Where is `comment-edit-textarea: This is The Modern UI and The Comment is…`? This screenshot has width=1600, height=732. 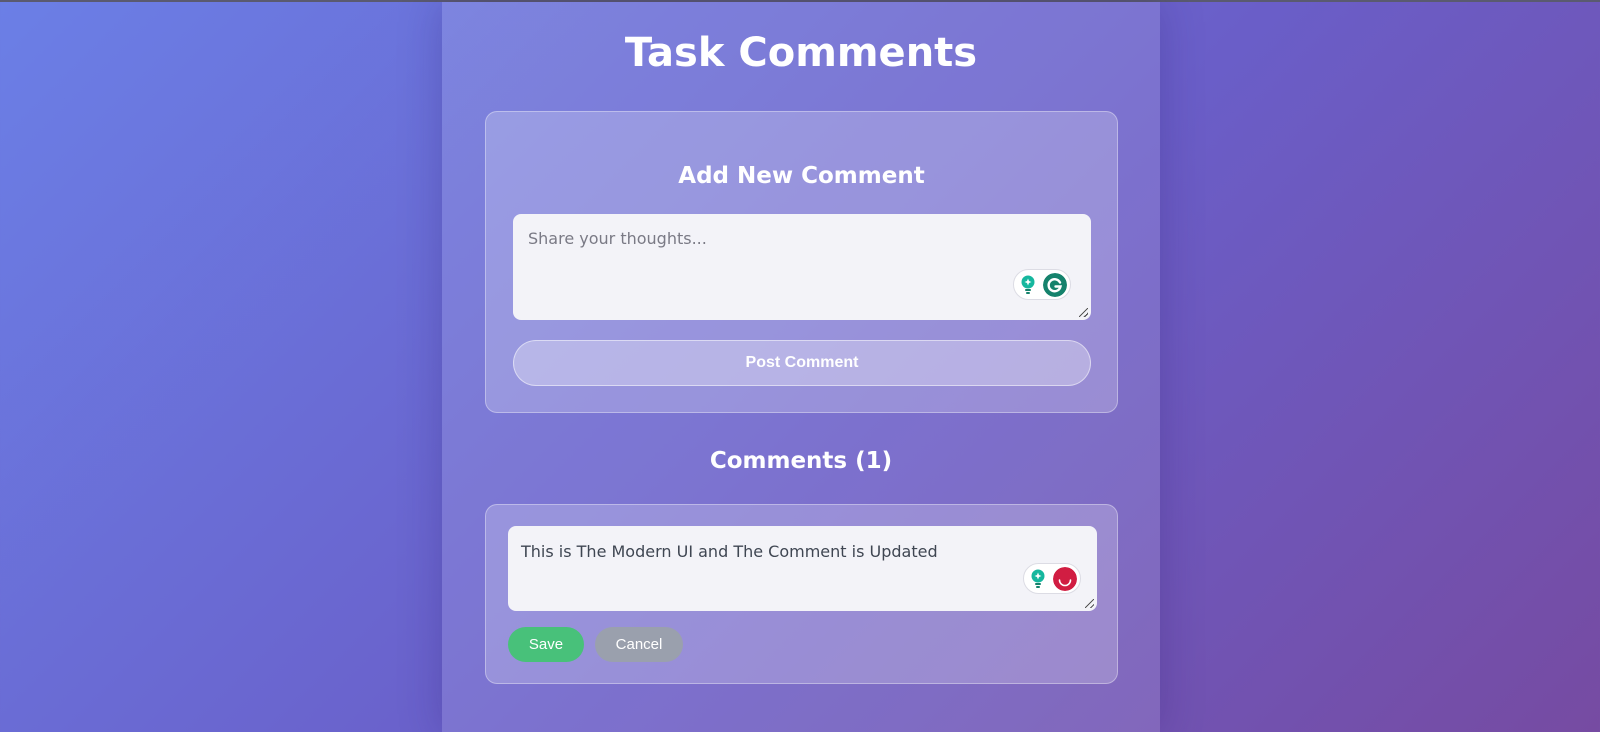 comment-edit-textarea: This is The Modern UI and The Comment is… is located at coordinates (802, 568).